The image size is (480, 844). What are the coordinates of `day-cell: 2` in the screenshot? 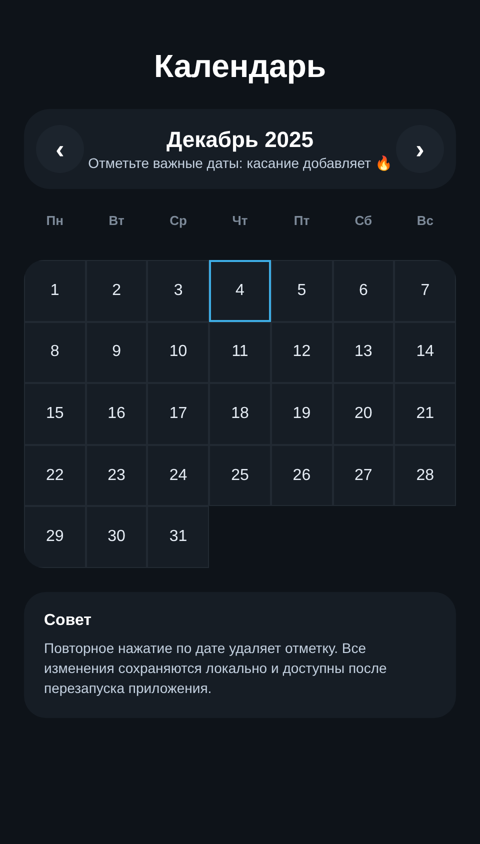 It's located at (117, 291).